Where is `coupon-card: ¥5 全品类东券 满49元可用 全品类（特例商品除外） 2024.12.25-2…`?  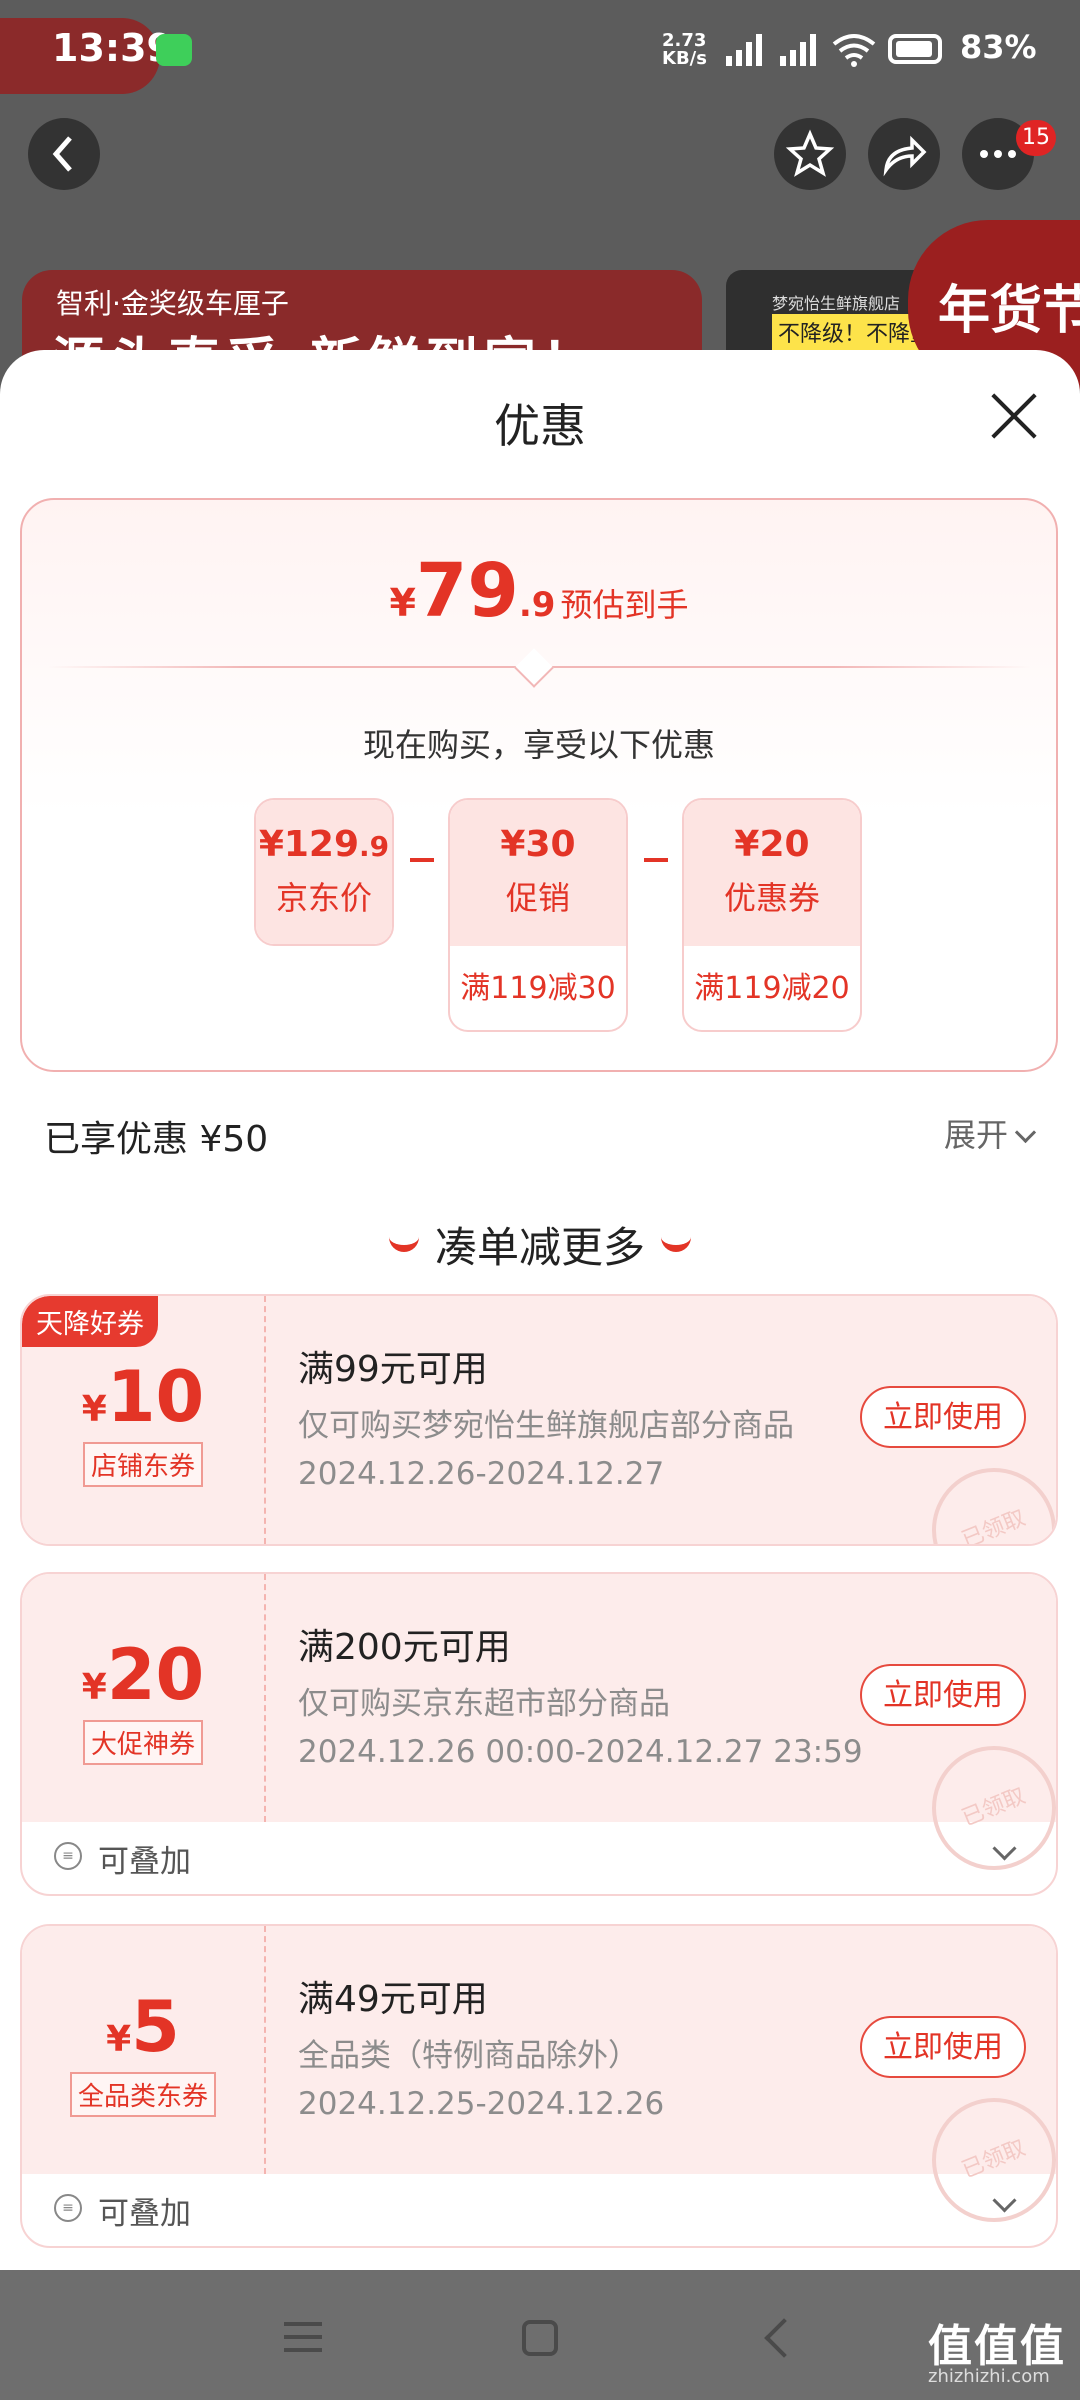
coupon-card: ¥5 全品类东券 满49元可用 全品类（特例商品除外） 2024.12.25-2… is located at coordinates (539, 2086).